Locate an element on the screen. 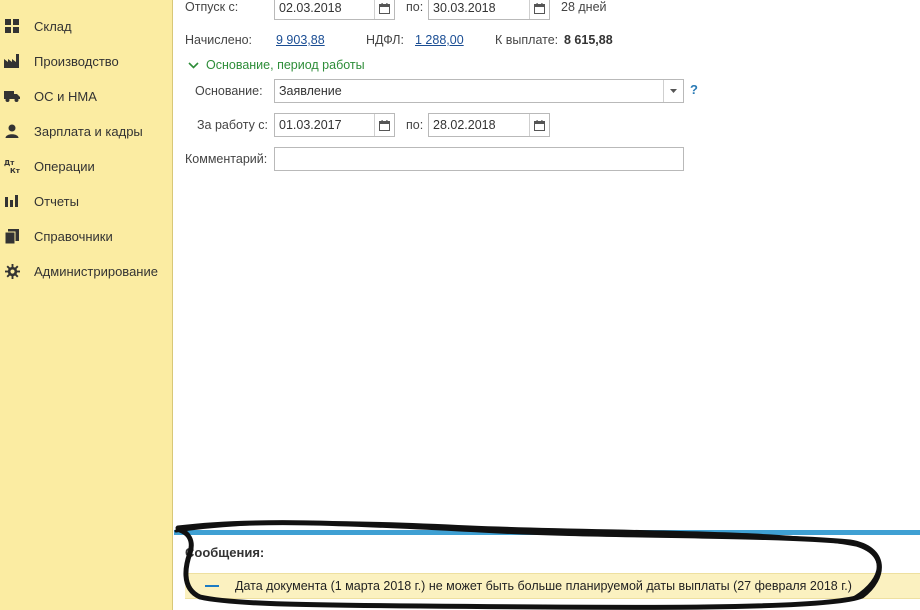 The image size is (920, 610). tax-link: 1 288,00 is located at coordinates (439, 40).